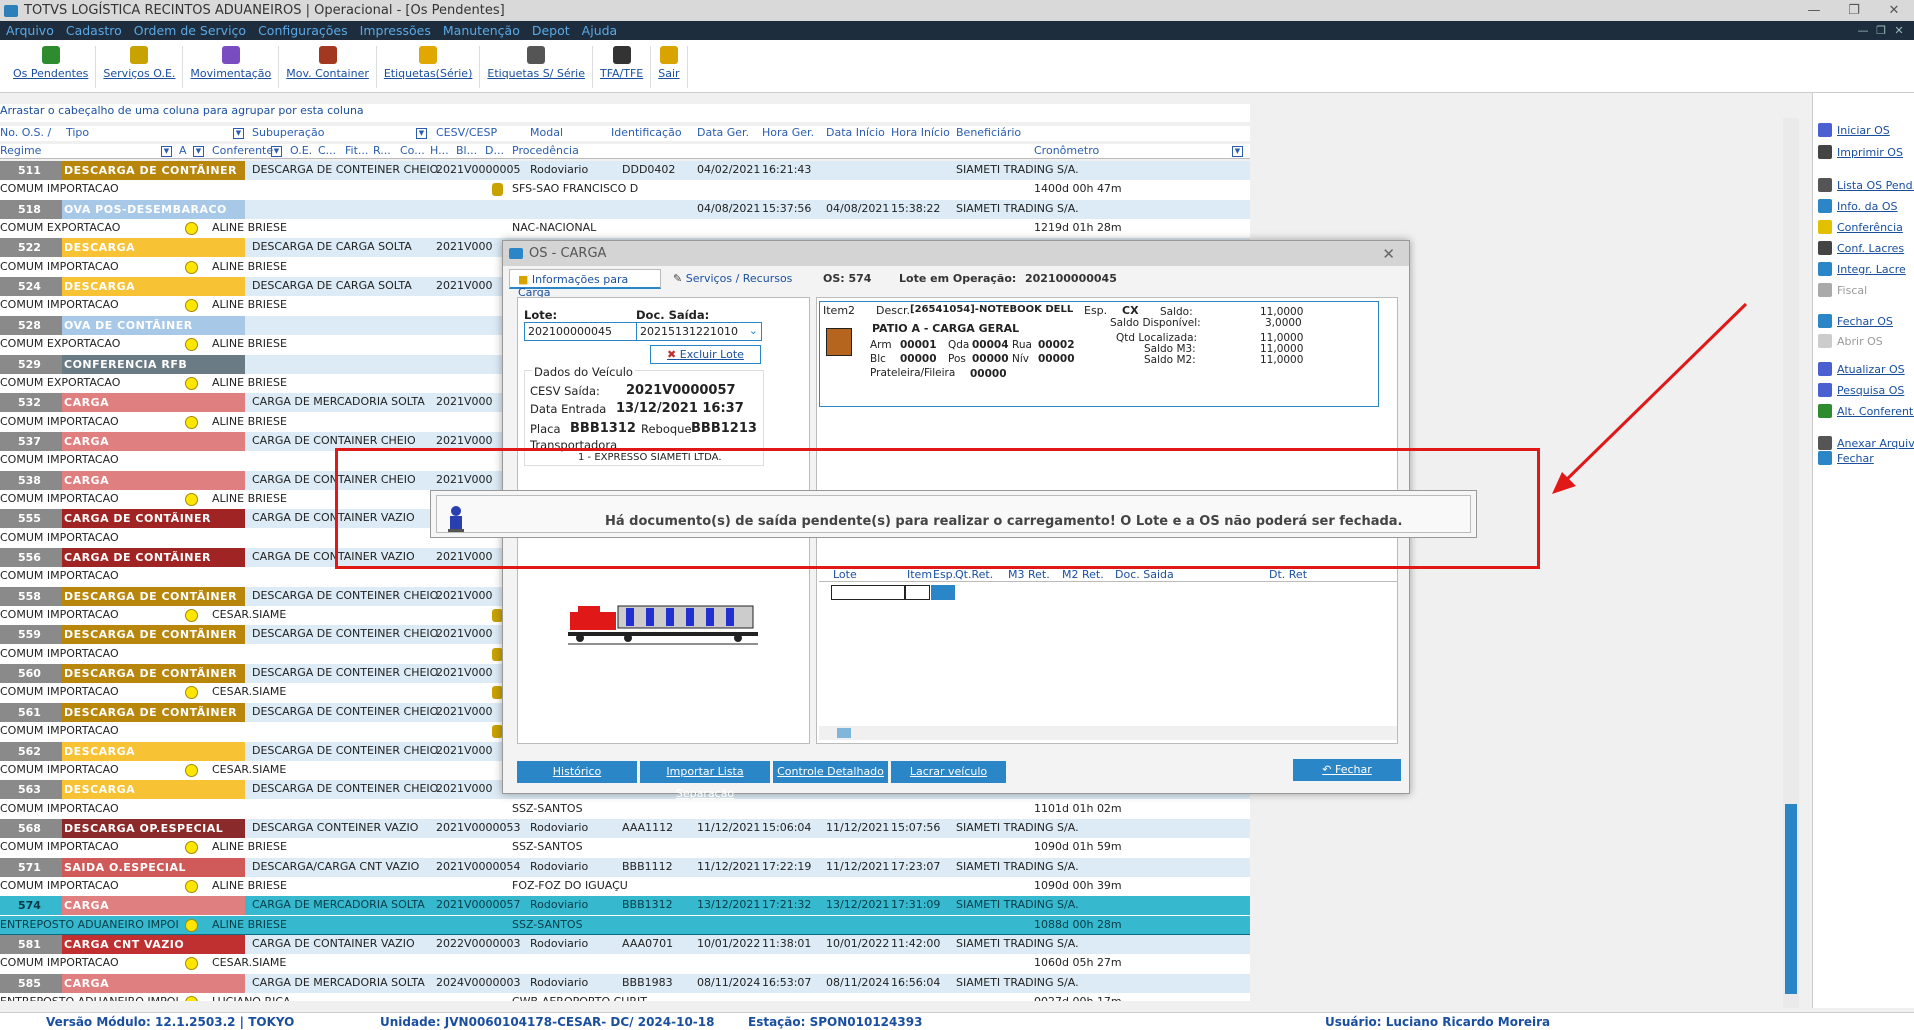 Image resolution: width=1914 pixels, height=1030 pixels. I want to click on restore-icon: ❐, so click(1854, 10).